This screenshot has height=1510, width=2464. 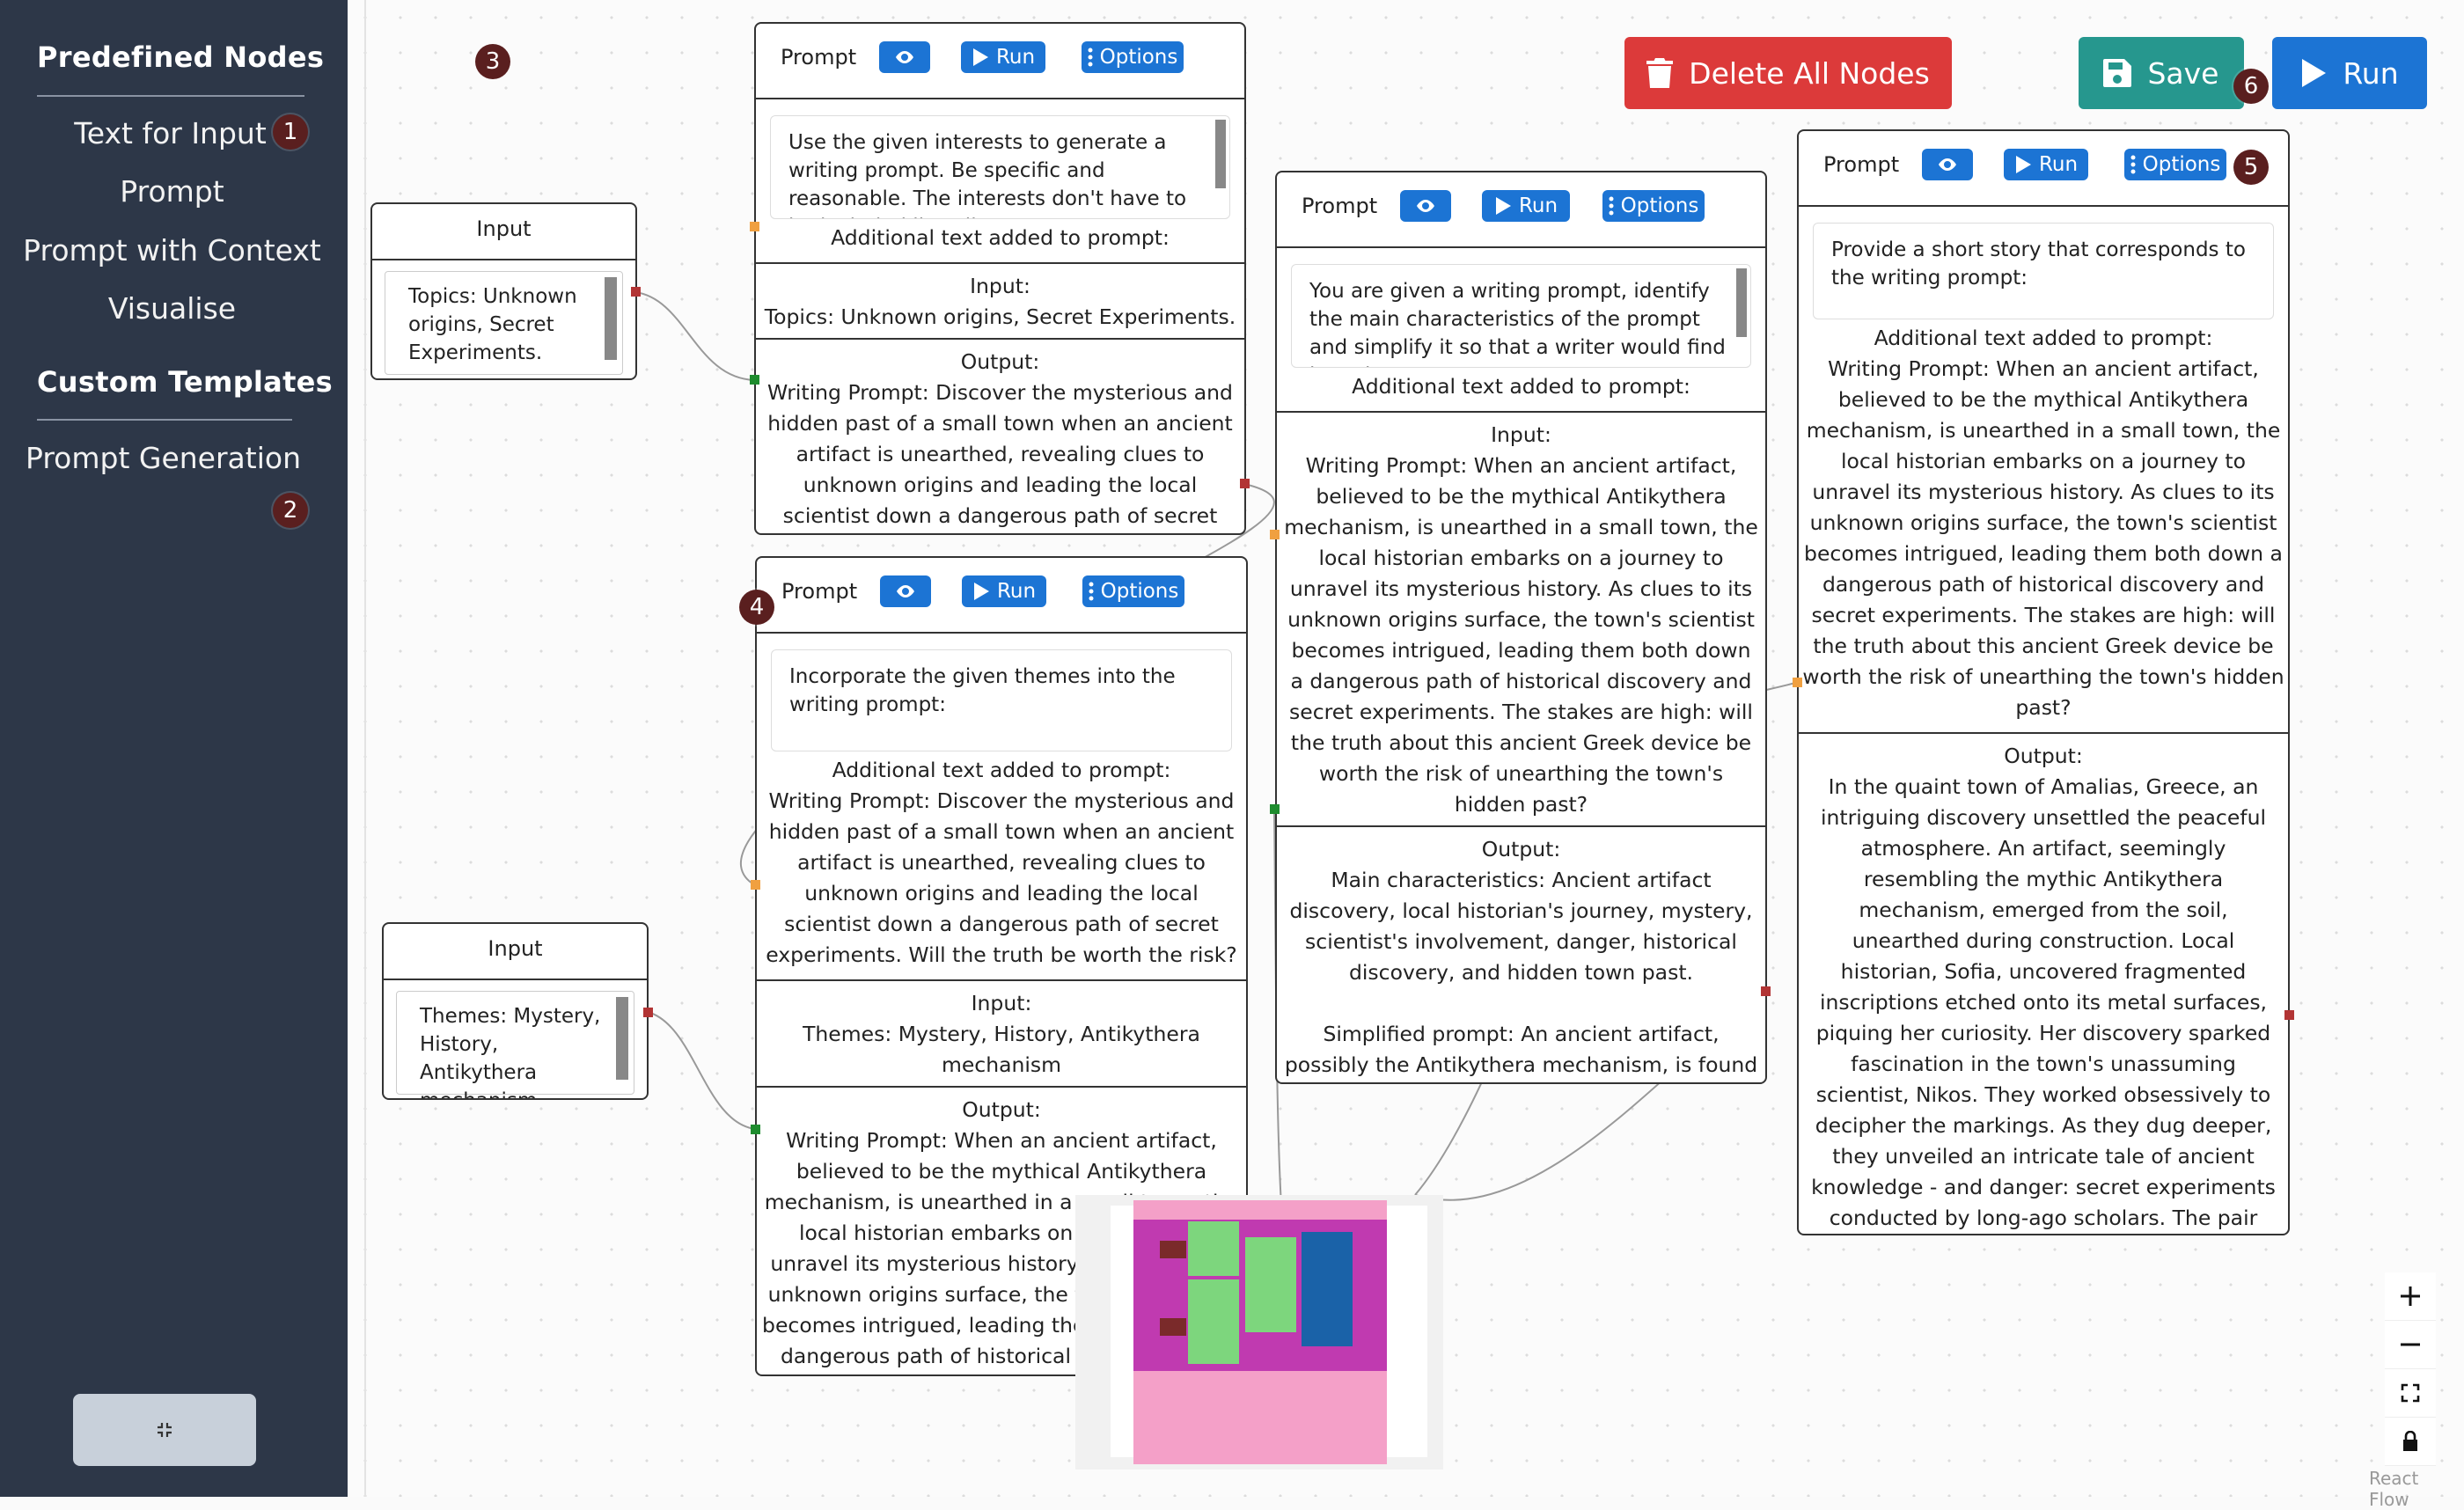 I want to click on collapse-icon, so click(x=165, y=1430).